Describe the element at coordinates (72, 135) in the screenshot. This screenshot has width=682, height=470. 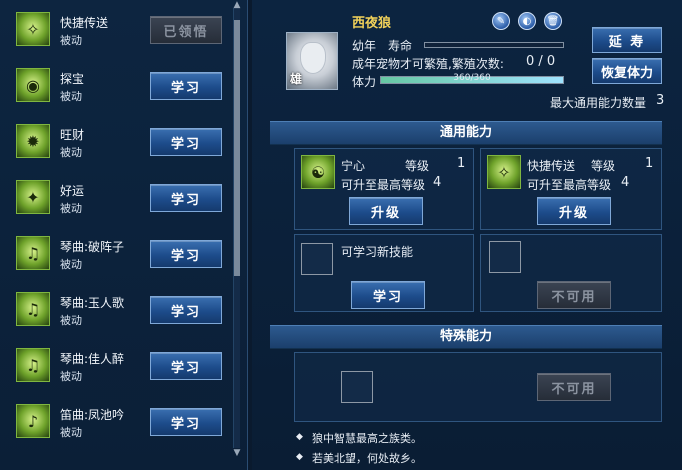
I see `skill-name: 旺财` at that location.